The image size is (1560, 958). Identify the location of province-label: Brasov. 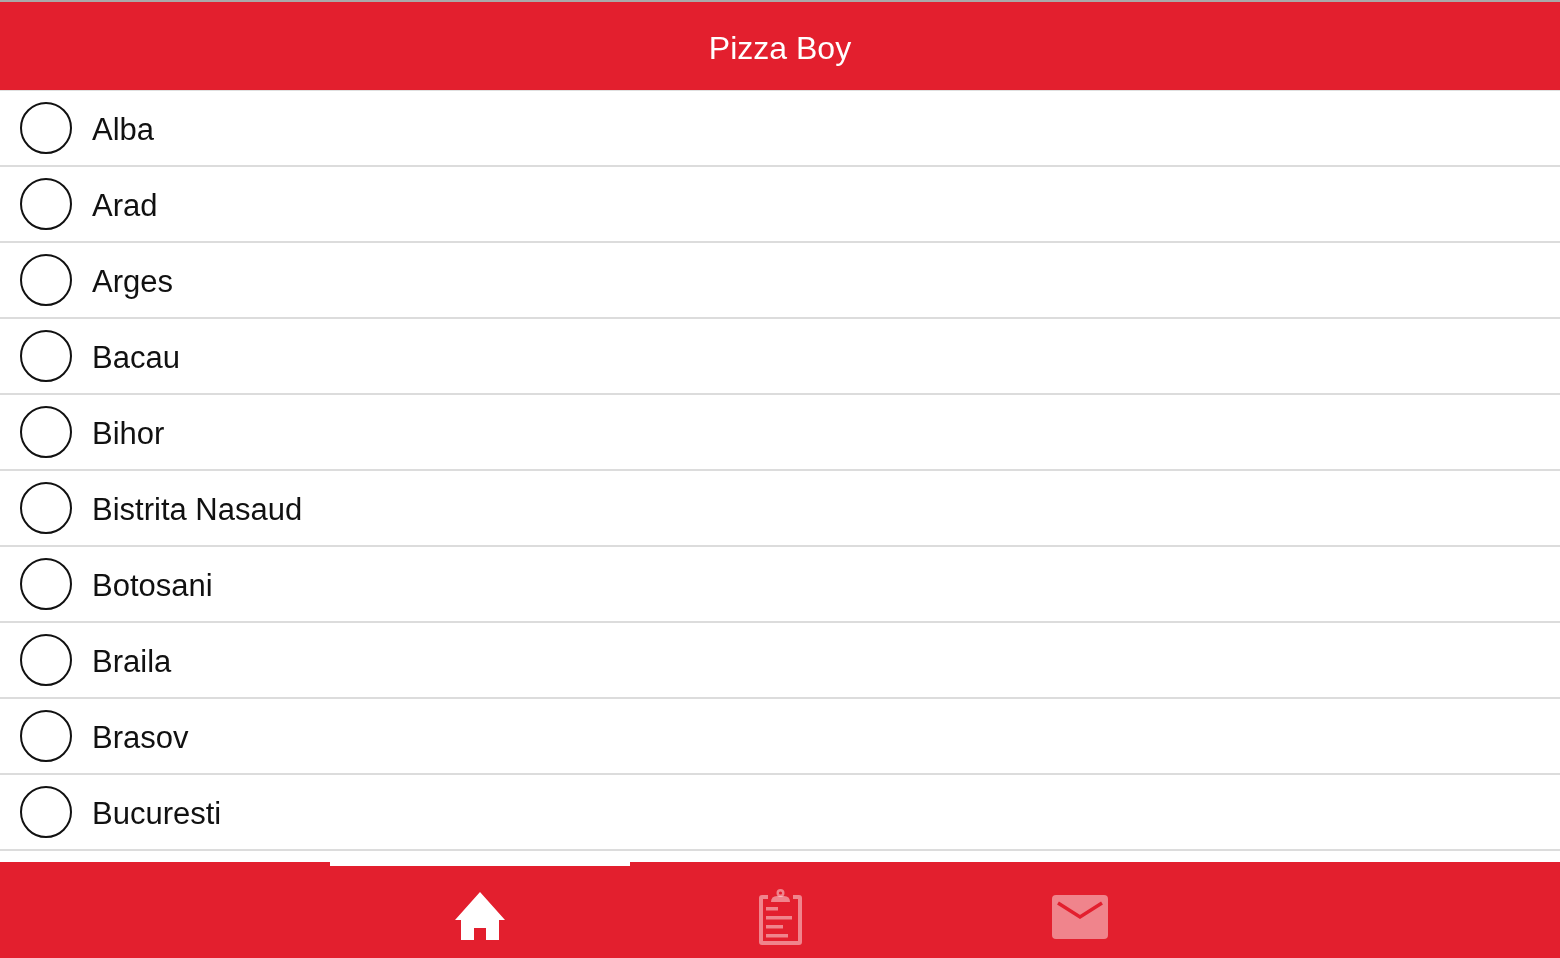
(140, 737).